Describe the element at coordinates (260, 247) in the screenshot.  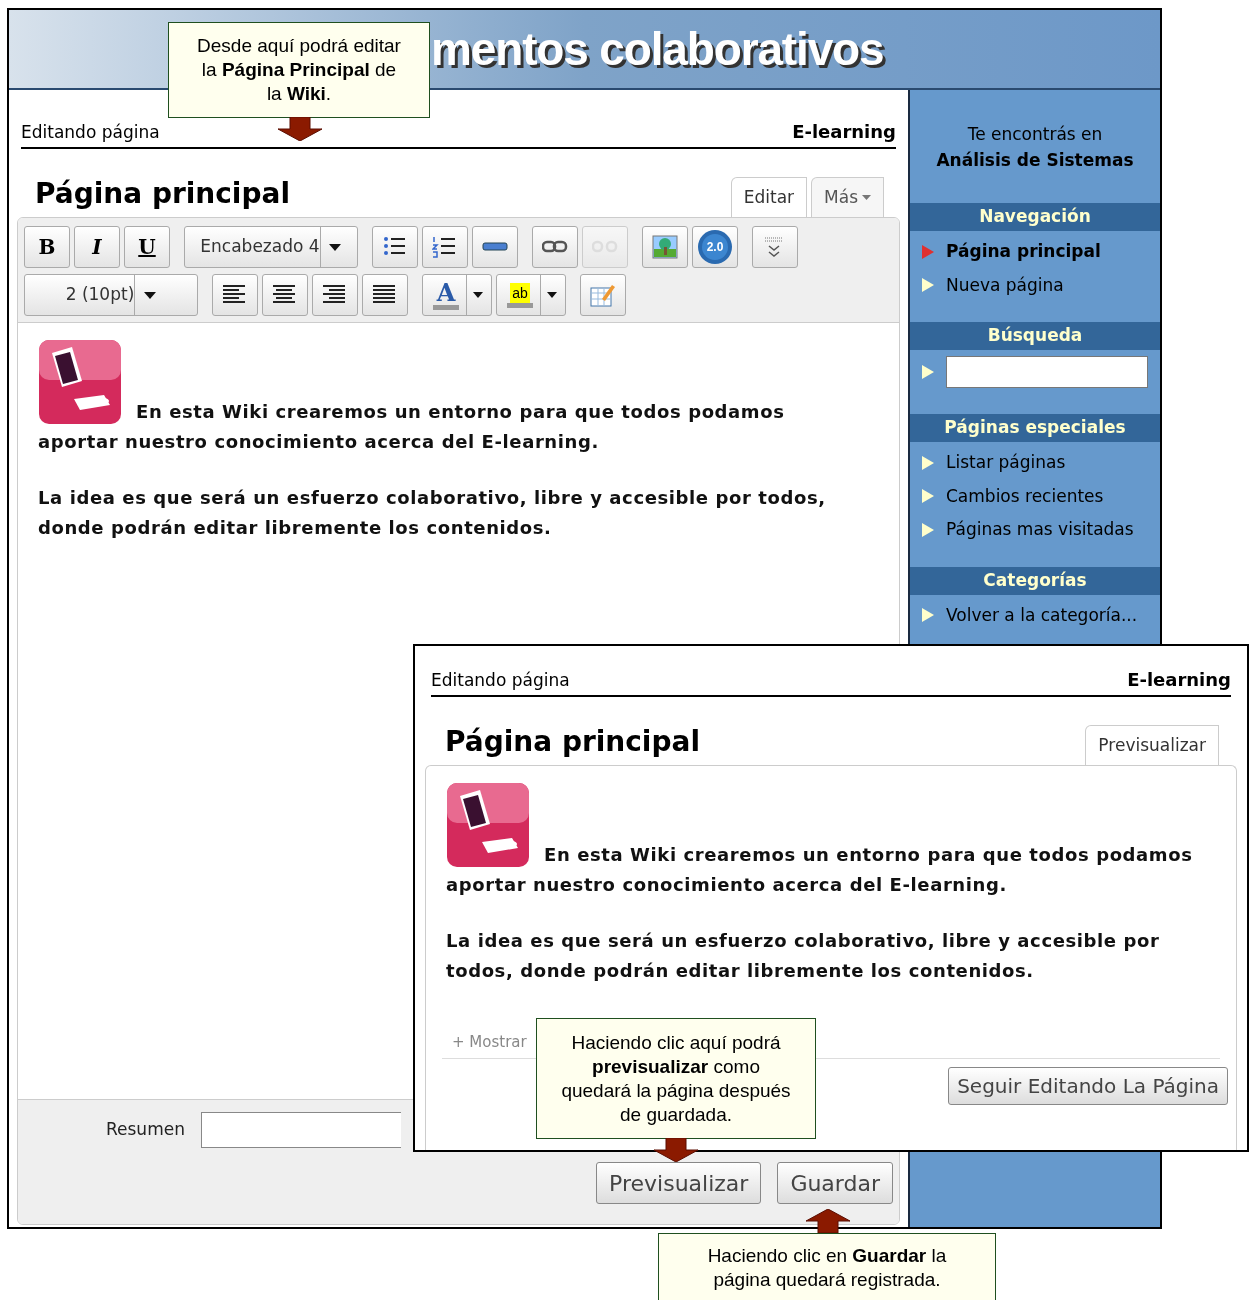
I see `dropdown-value: Encabezado 4` at that location.